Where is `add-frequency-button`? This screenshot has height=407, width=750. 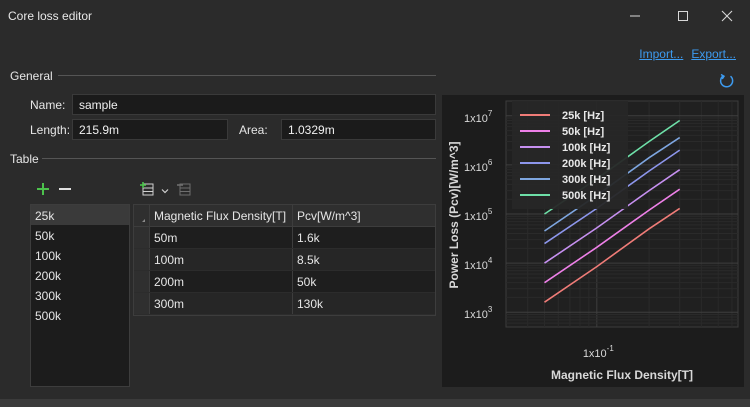 add-frequency-button is located at coordinates (43, 189).